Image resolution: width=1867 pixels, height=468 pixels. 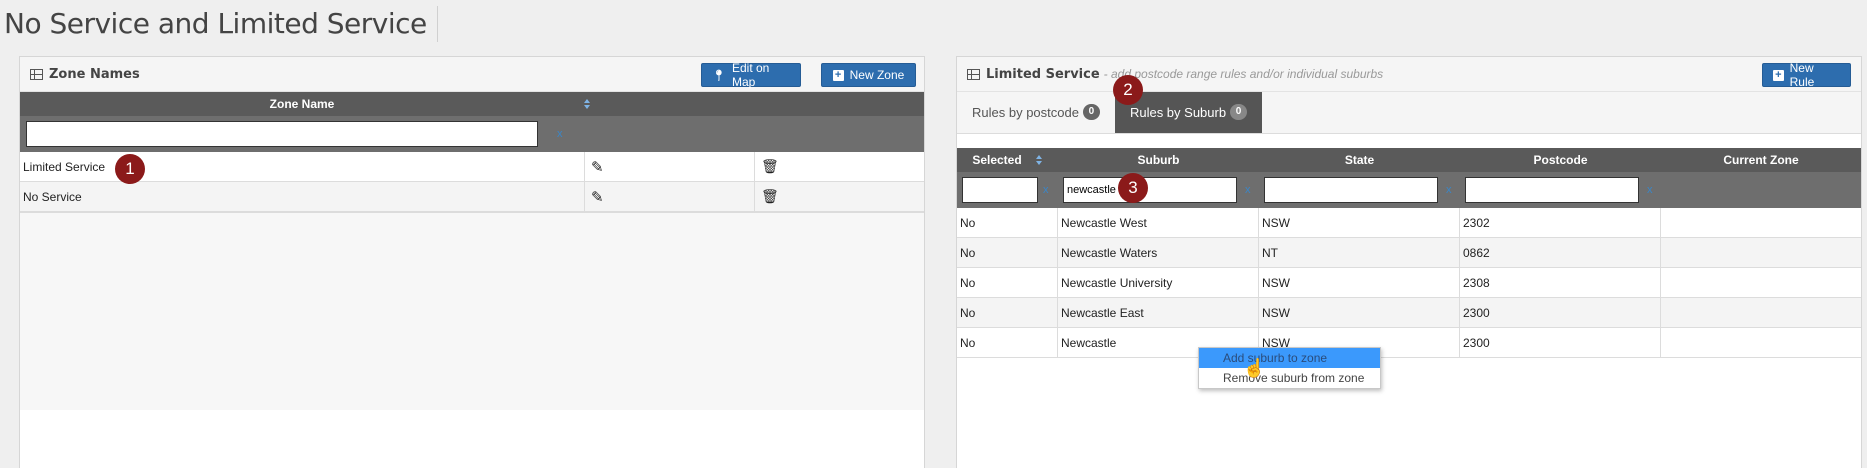 What do you see at coordinates (1802, 75) in the screenshot?
I see `new-rule-label: New Rule` at bounding box center [1802, 75].